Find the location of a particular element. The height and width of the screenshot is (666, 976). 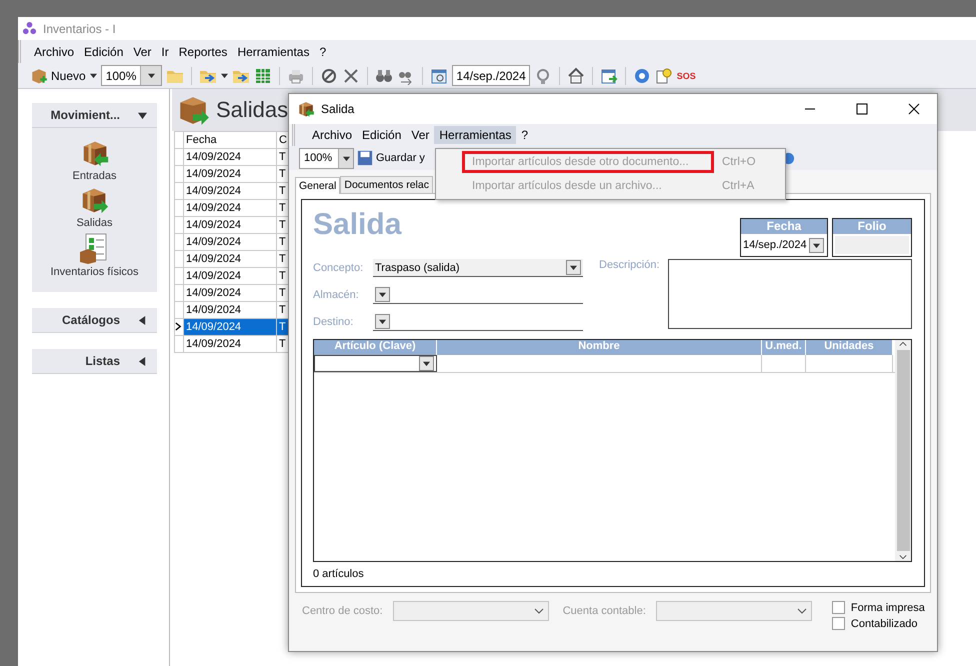

form-heading: Salida is located at coordinates (357, 225).